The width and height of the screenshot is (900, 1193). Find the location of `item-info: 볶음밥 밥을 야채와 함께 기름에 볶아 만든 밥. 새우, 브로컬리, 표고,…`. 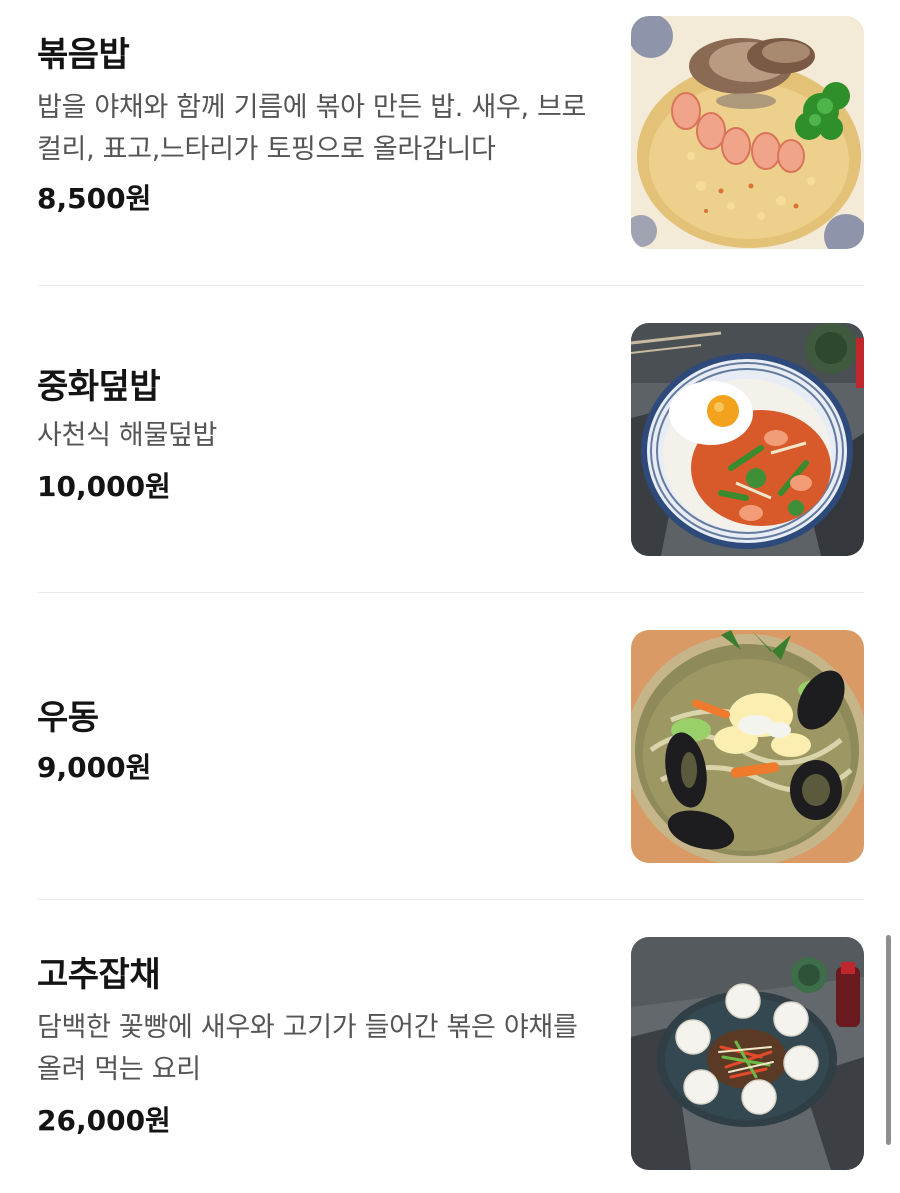

item-info: 볶음밥 밥을 야채와 함께 기름에 볶아 만든 밥. 새우, 브로컬리, 표고,… is located at coordinates (322, 126).